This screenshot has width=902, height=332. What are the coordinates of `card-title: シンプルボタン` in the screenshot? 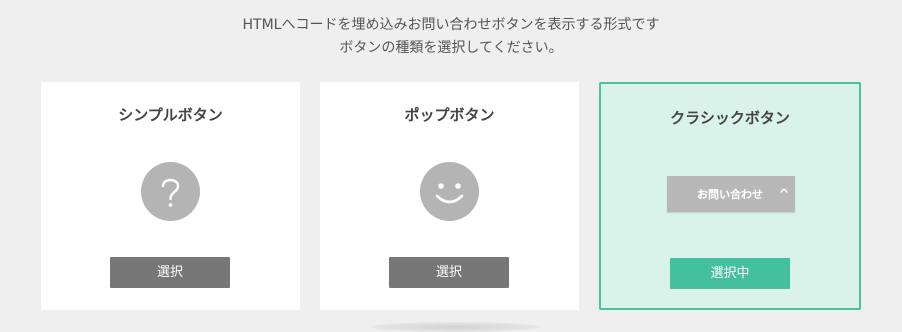 It's located at (170, 115).